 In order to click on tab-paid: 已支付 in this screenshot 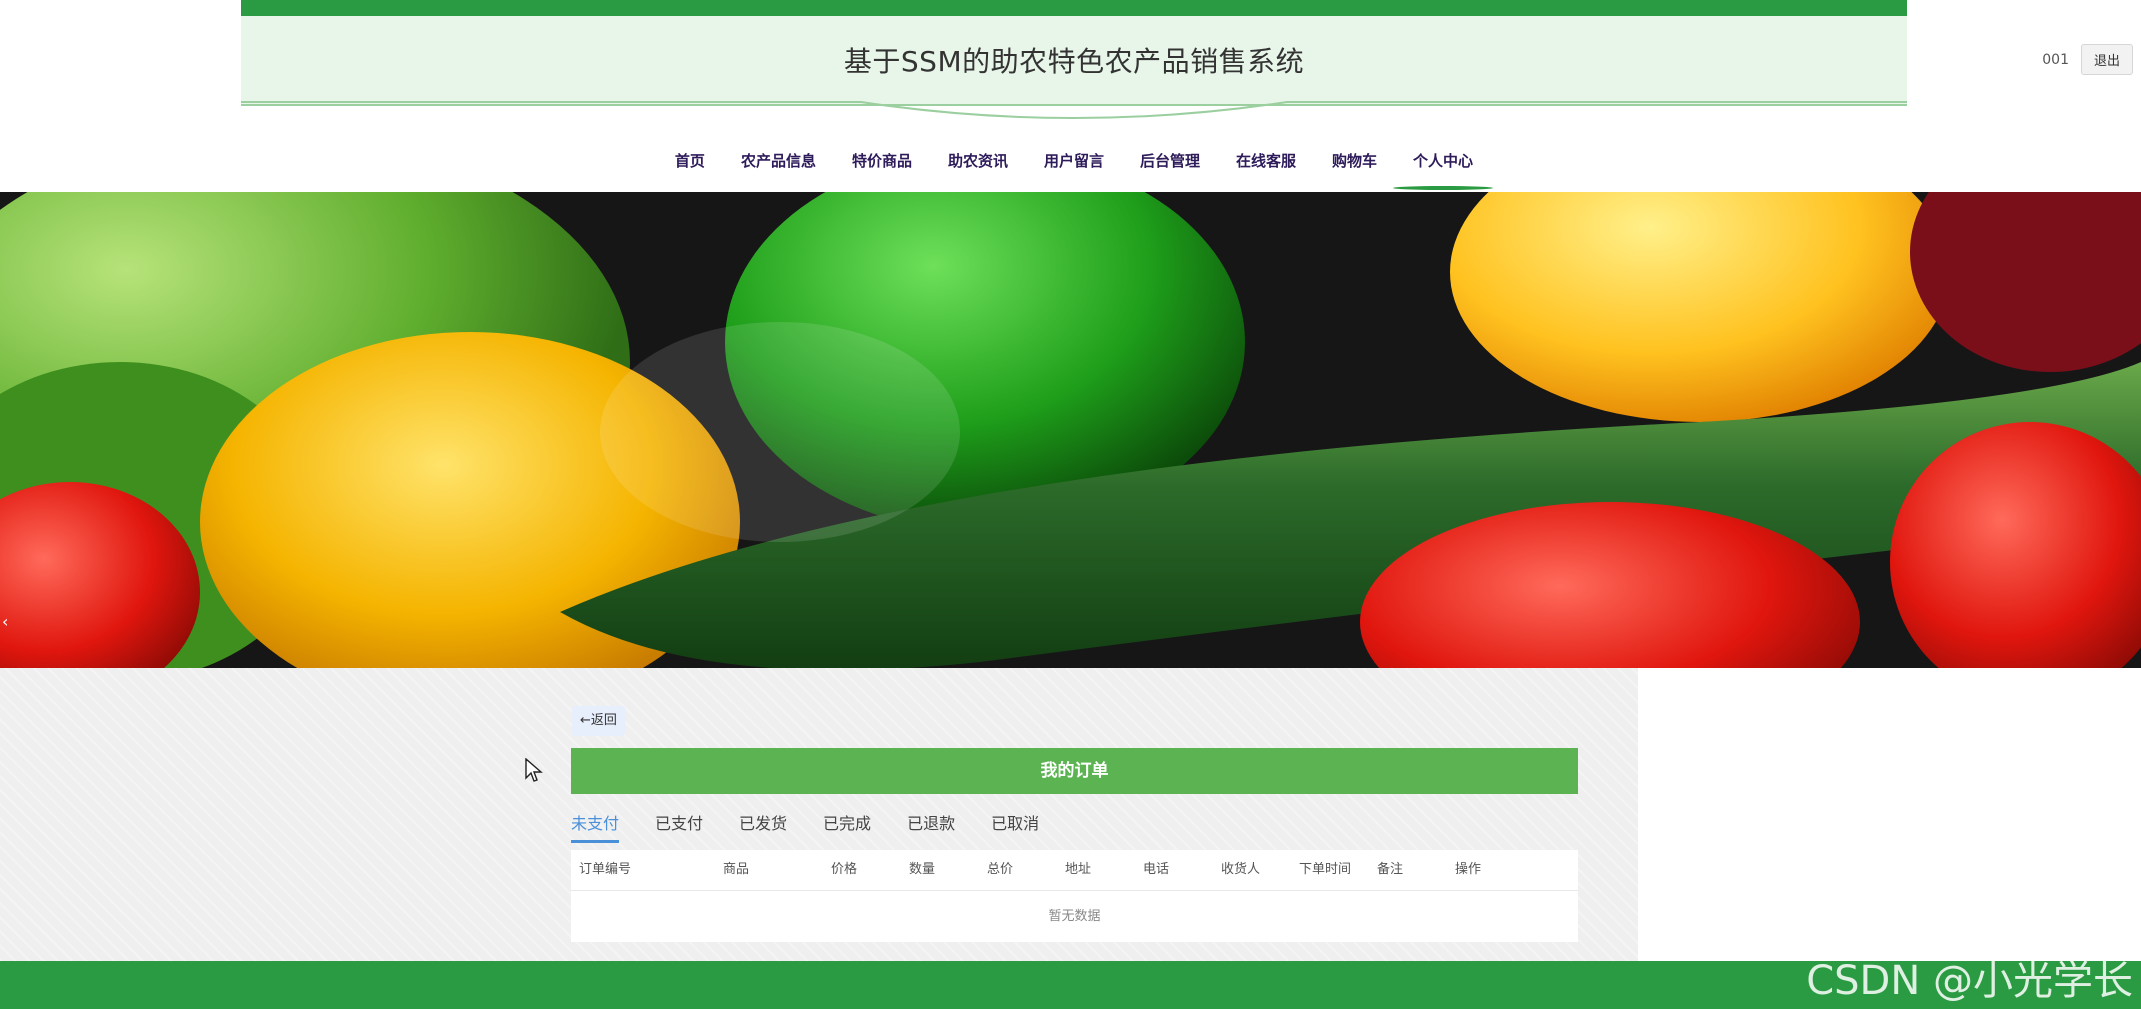, I will do `click(679, 826)`.